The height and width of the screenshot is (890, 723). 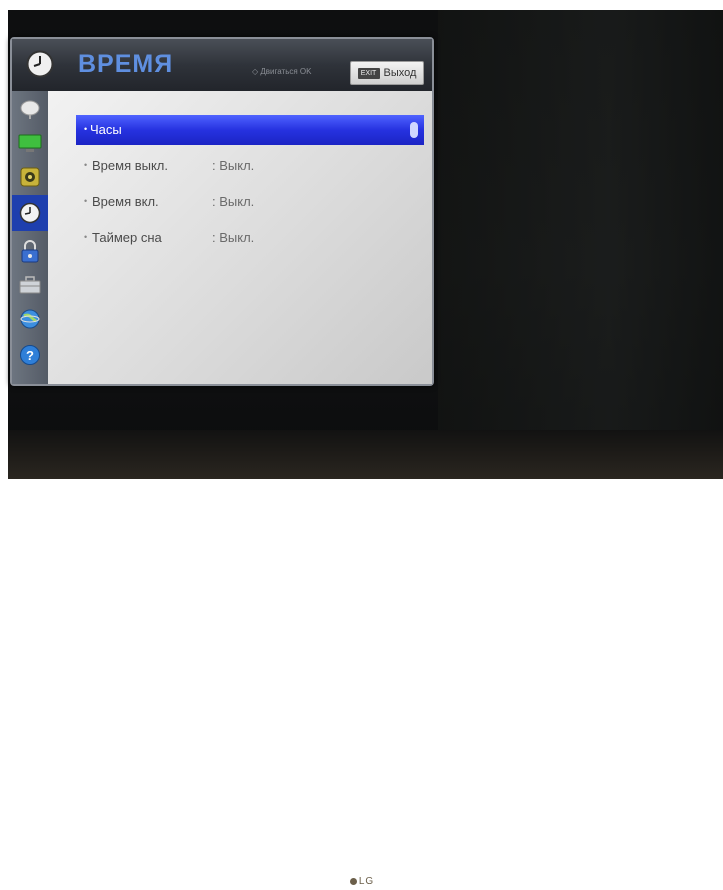 What do you see at coordinates (126, 64) in the screenshot?
I see `page-title: ВРЕМЯ` at bounding box center [126, 64].